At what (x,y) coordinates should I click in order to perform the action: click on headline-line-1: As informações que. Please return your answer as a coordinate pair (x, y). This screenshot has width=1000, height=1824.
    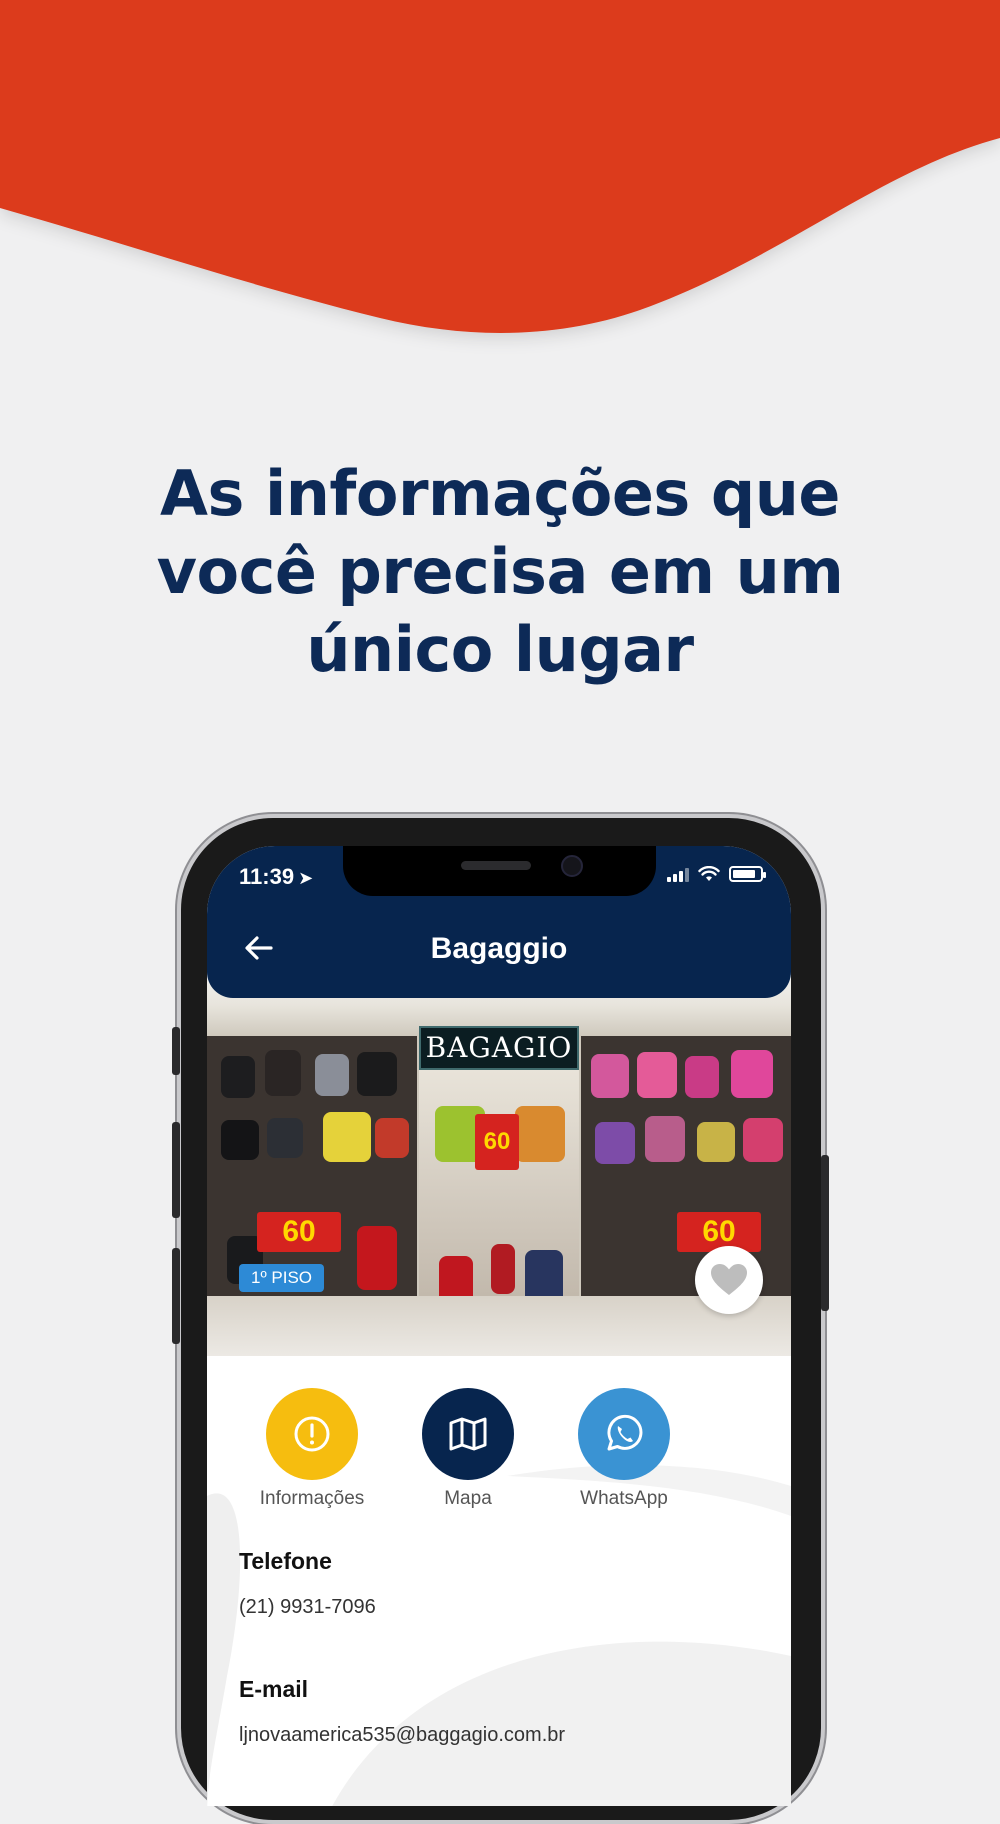
    Looking at the image, I should click on (500, 493).